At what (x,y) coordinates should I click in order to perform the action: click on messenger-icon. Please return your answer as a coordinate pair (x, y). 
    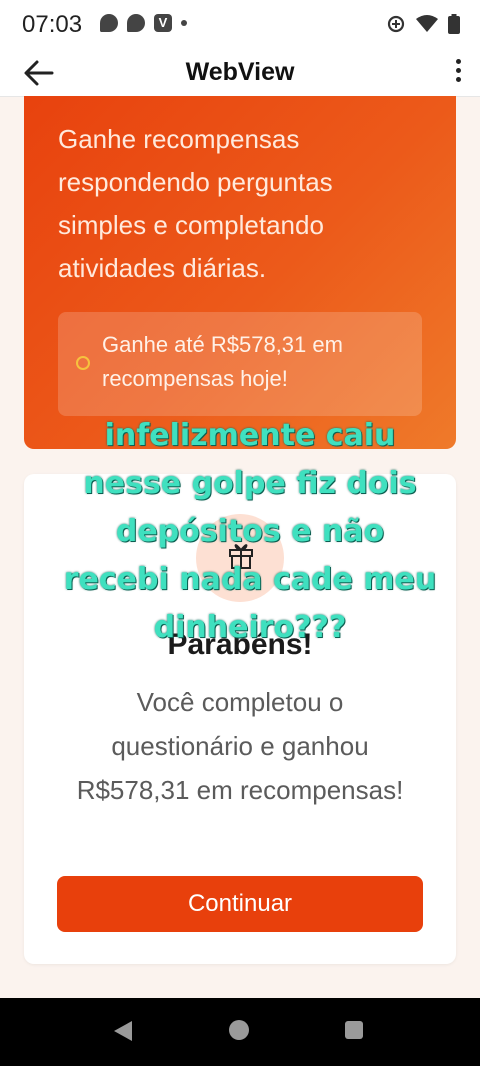
    Looking at the image, I should click on (136, 23).